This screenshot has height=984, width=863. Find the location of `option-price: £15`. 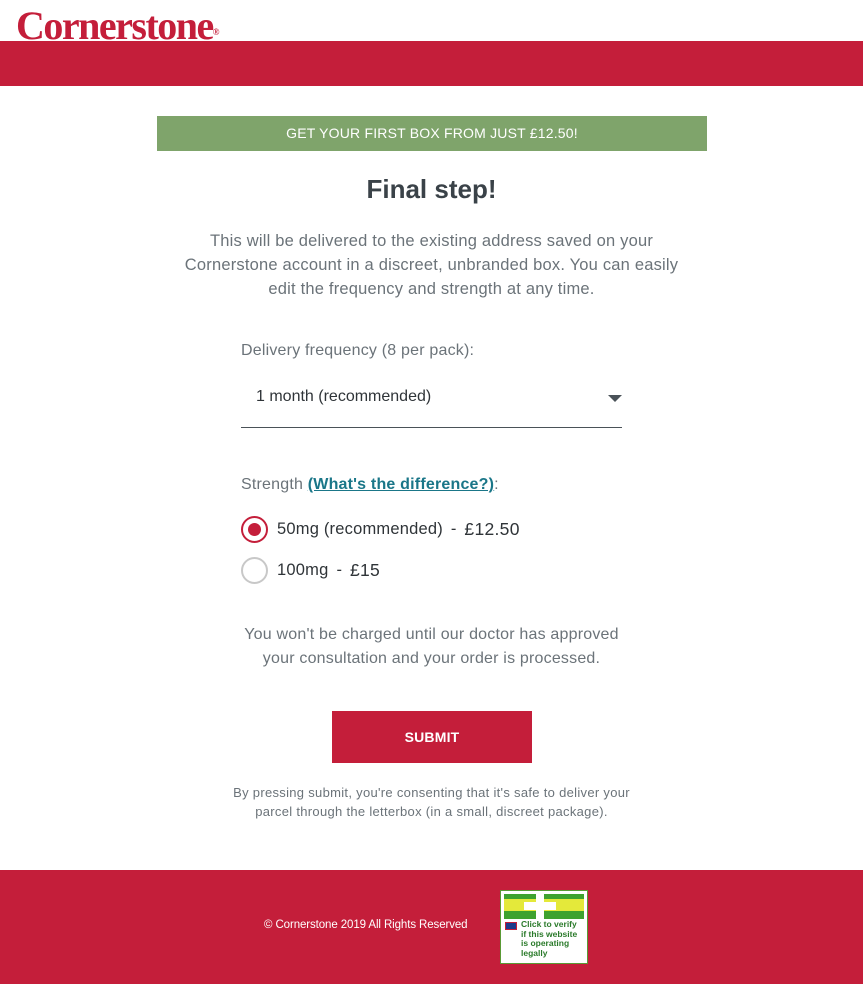

option-price: £15 is located at coordinates (365, 569).